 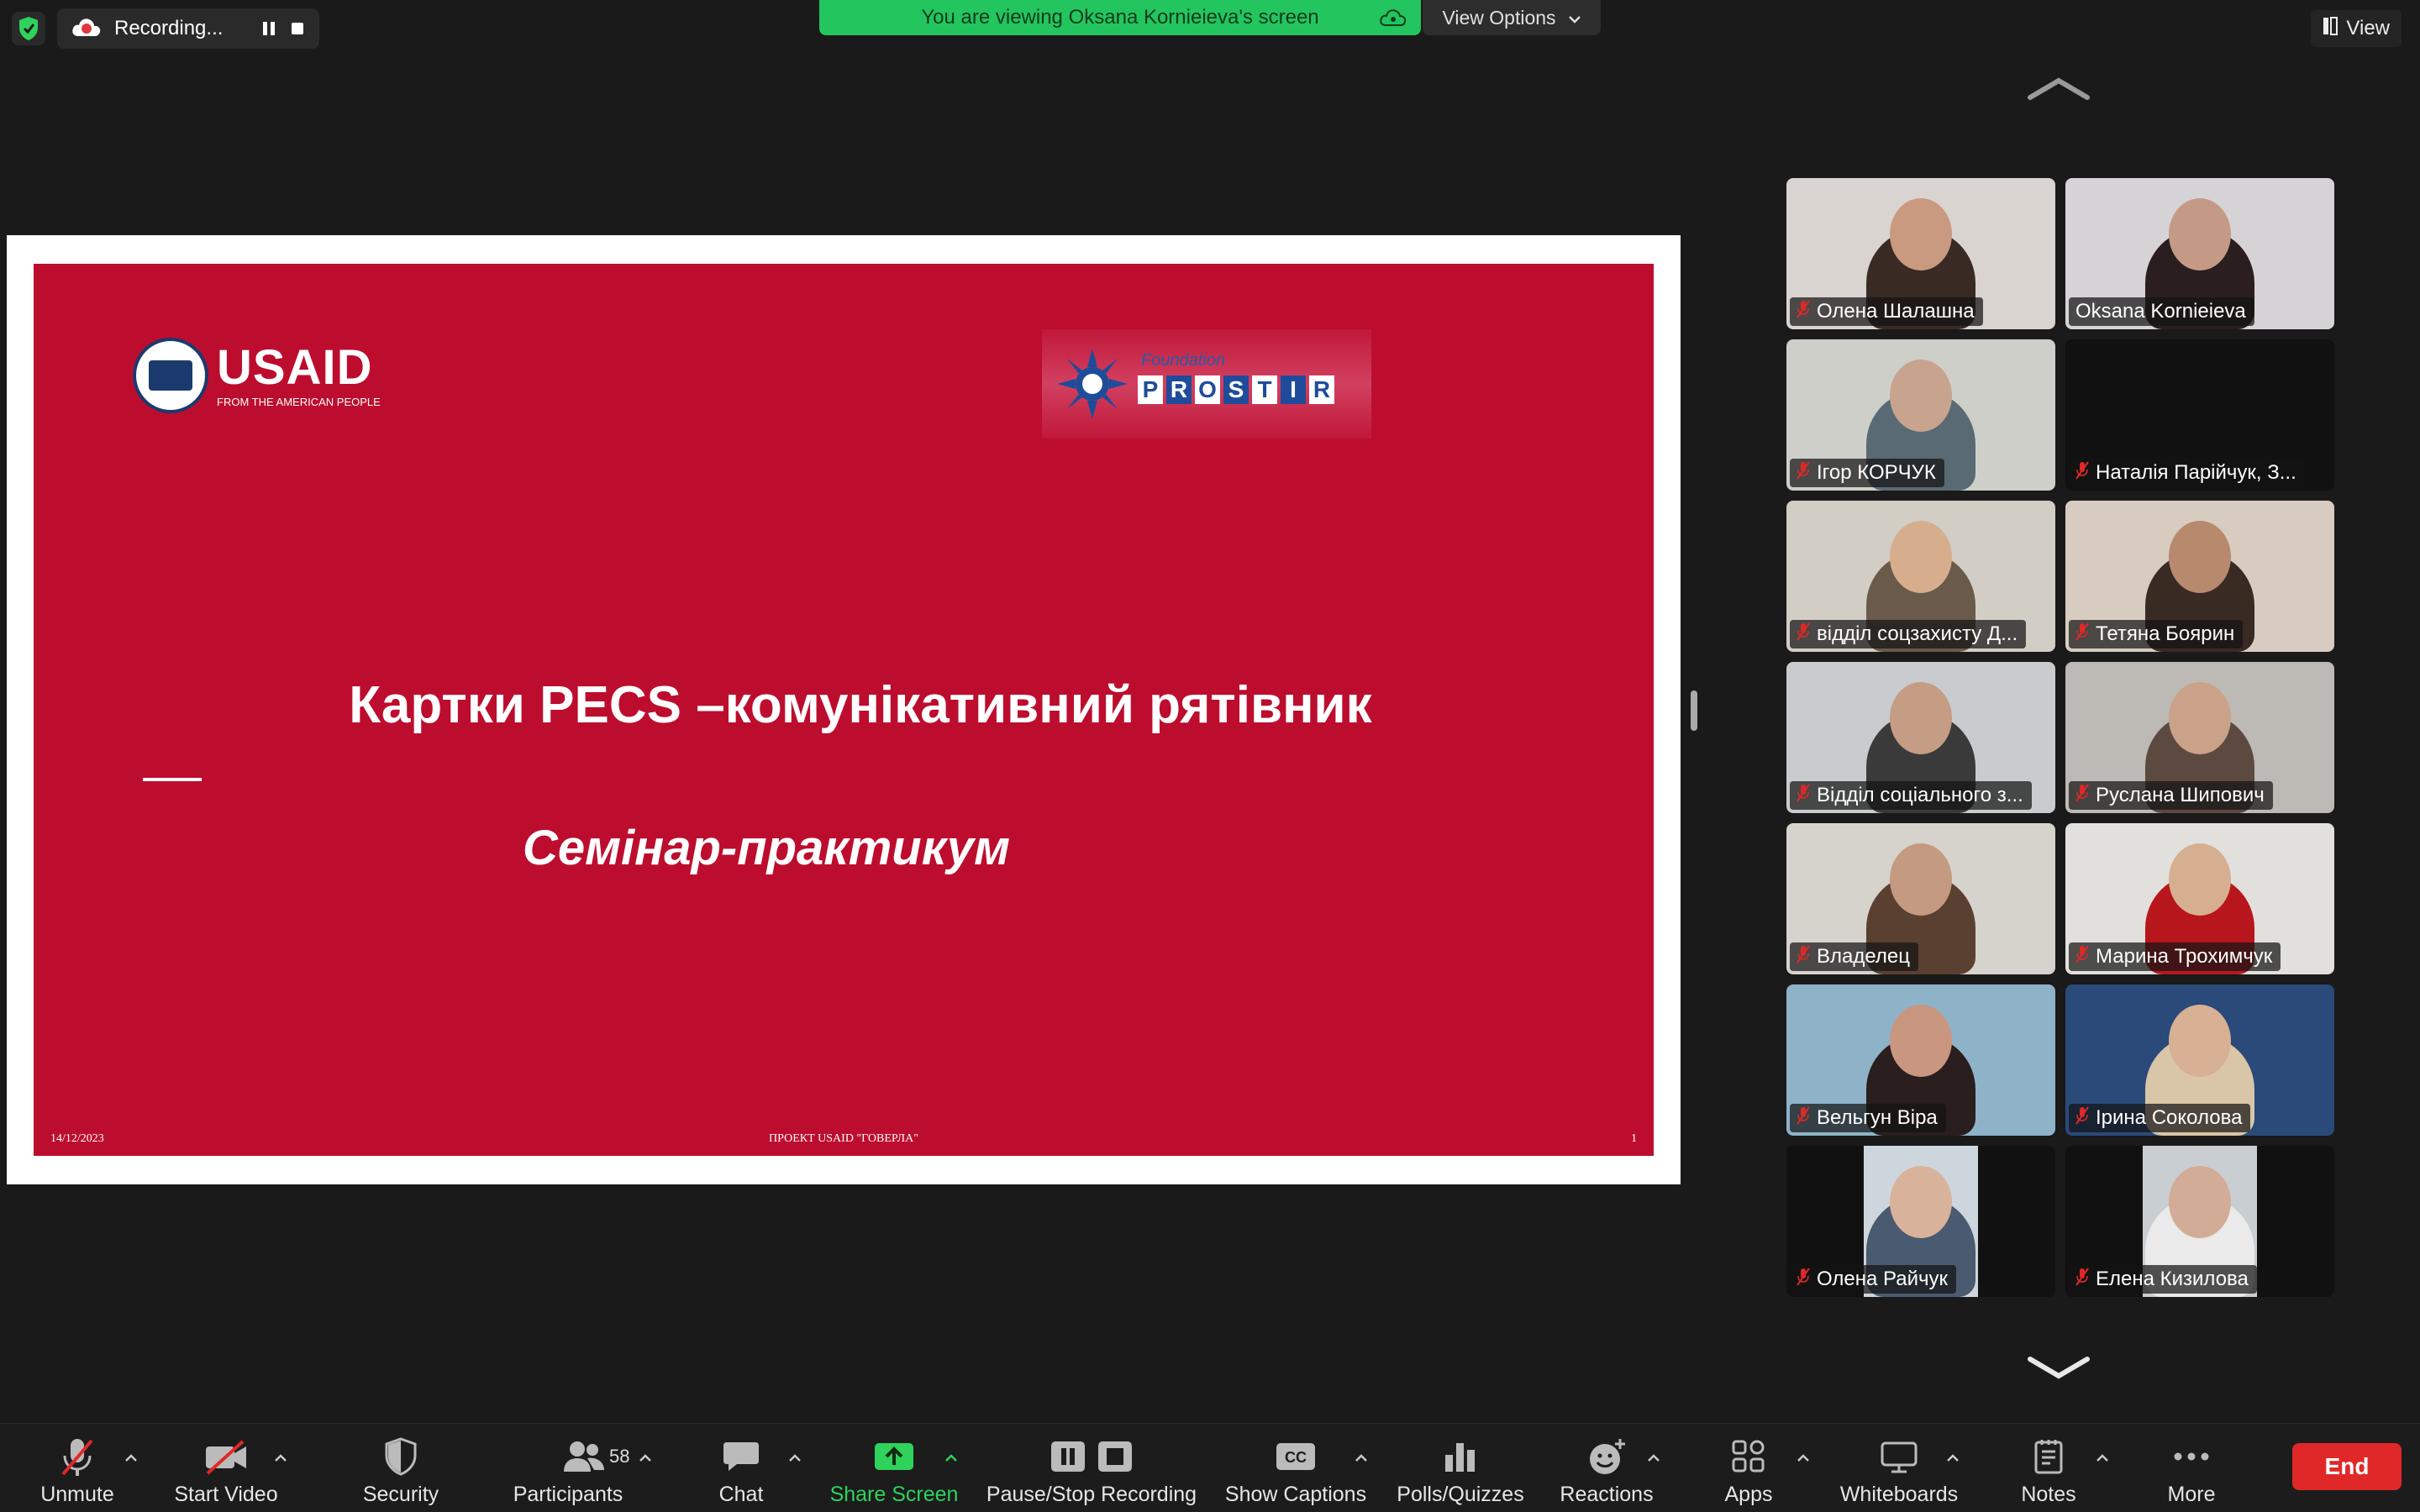 I want to click on start-video-button: Start Video, so click(x=226, y=1468).